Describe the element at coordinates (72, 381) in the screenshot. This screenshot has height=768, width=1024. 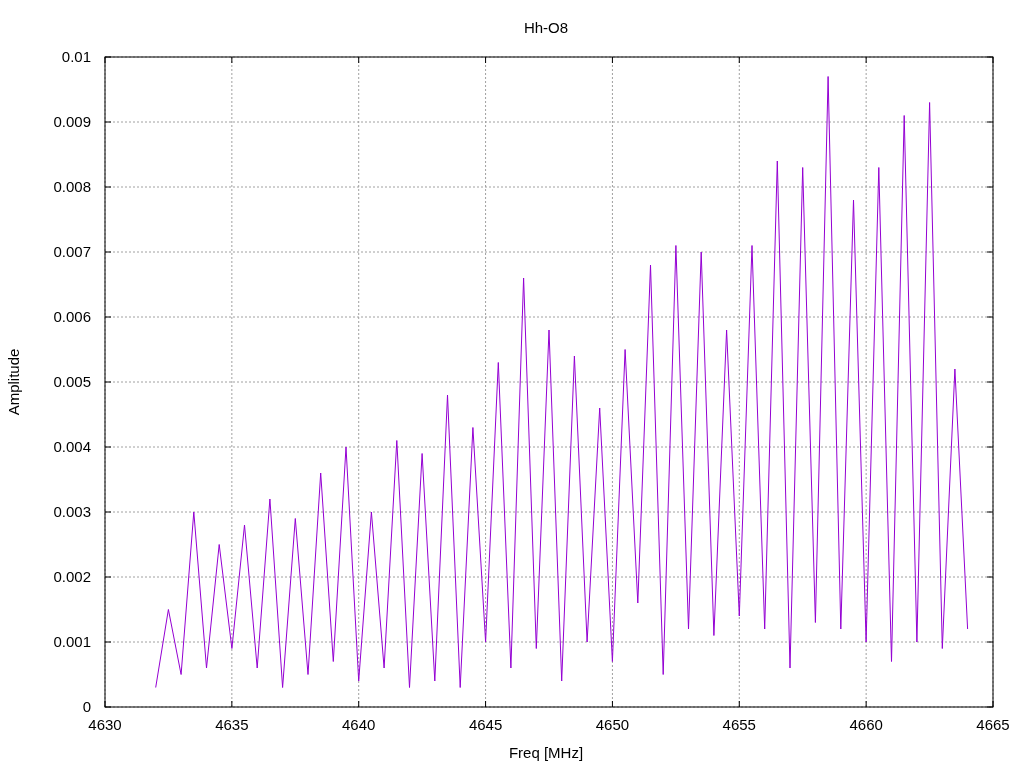
I see `y-tick-label: 0.005` at that location.